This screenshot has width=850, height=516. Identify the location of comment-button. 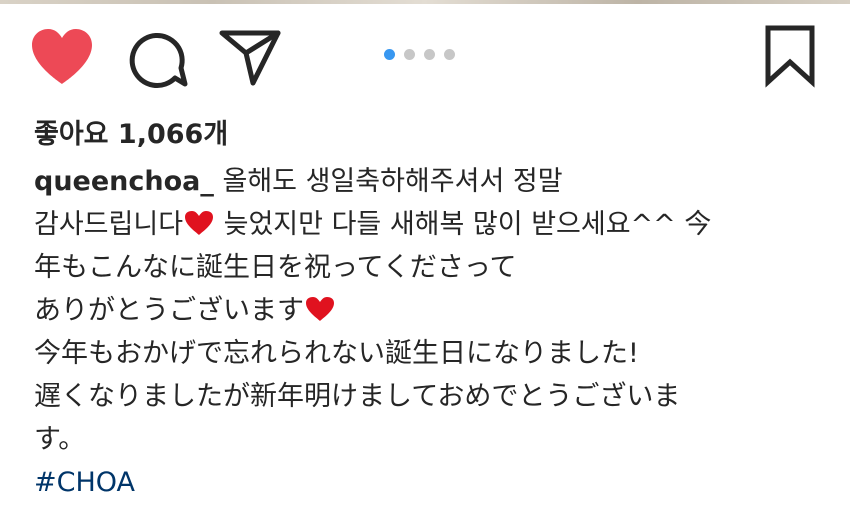
(157, 60).